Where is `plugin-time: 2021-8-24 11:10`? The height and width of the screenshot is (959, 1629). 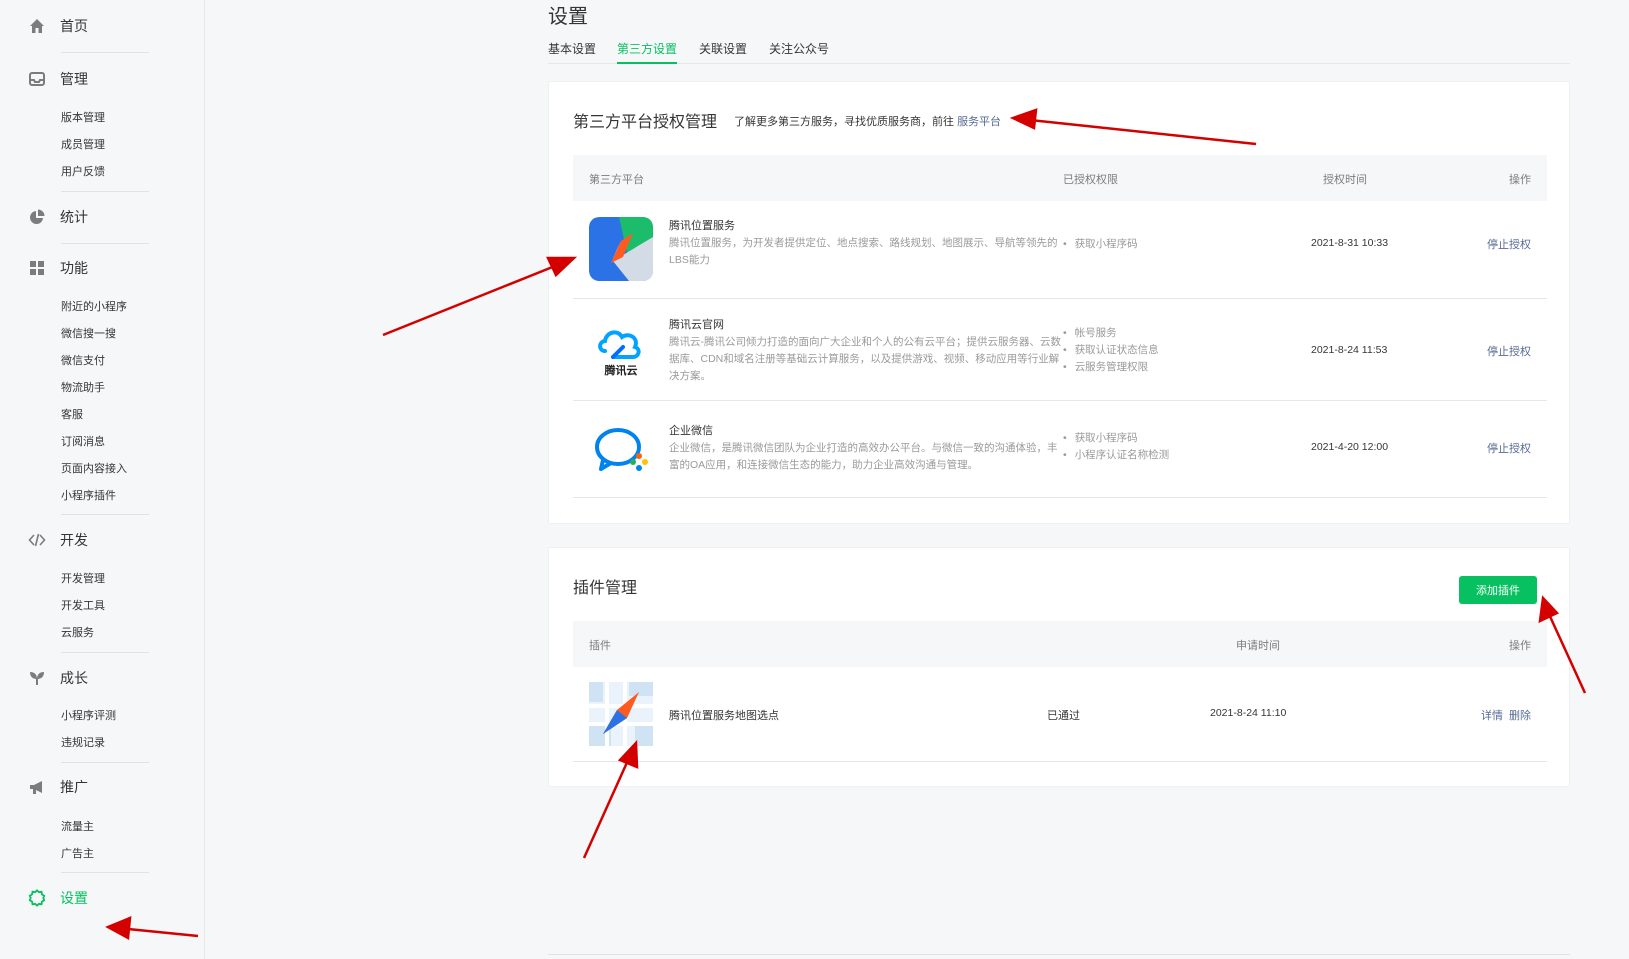
plugin-time: 2021-8-24 11:10 is located at coordinates (1248, 713).